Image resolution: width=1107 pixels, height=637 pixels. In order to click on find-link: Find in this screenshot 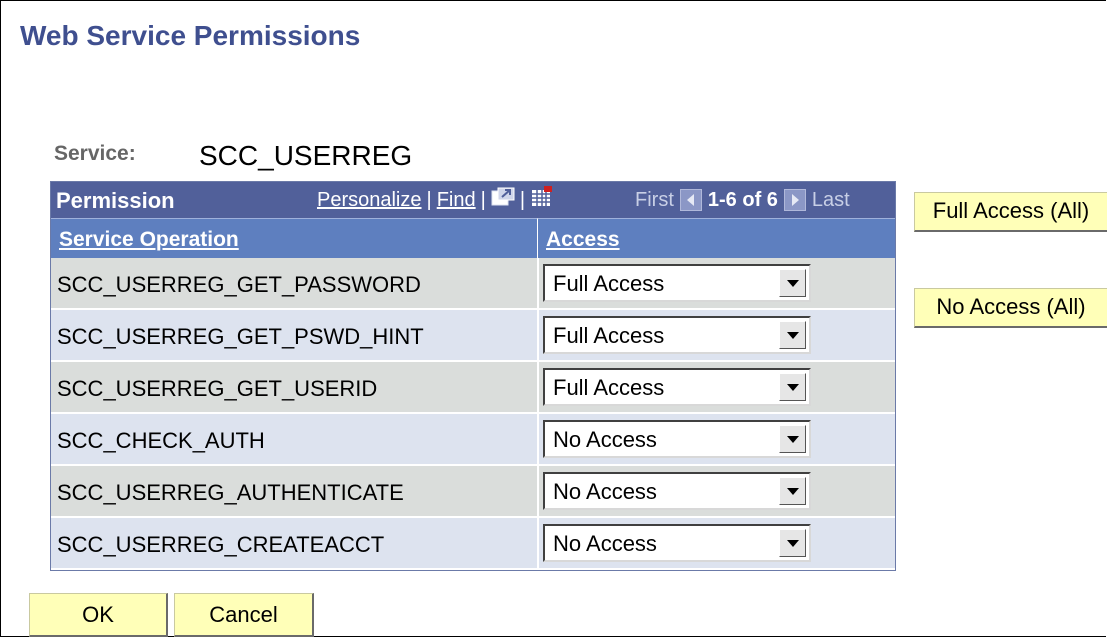, I will do `click(456, 200)`.